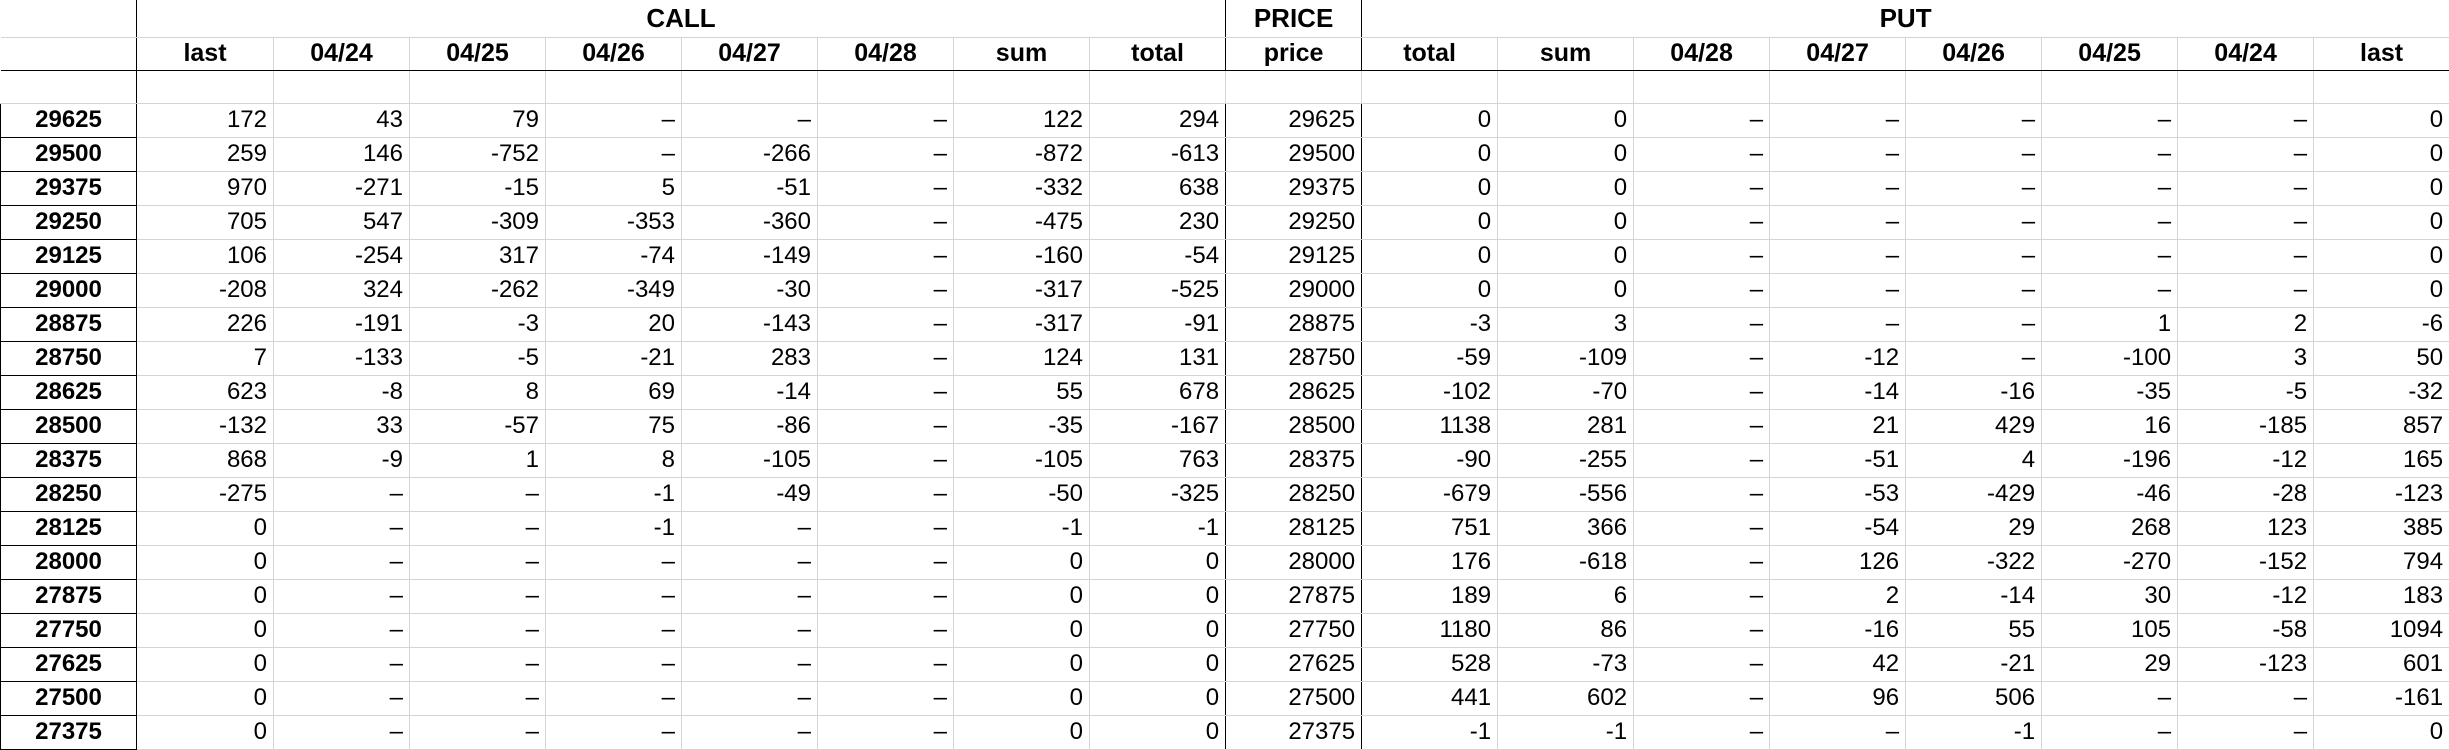 The height and width of the screenshot is (750, 2449). I want to click on data-cell: -1, so click(1430, 732).